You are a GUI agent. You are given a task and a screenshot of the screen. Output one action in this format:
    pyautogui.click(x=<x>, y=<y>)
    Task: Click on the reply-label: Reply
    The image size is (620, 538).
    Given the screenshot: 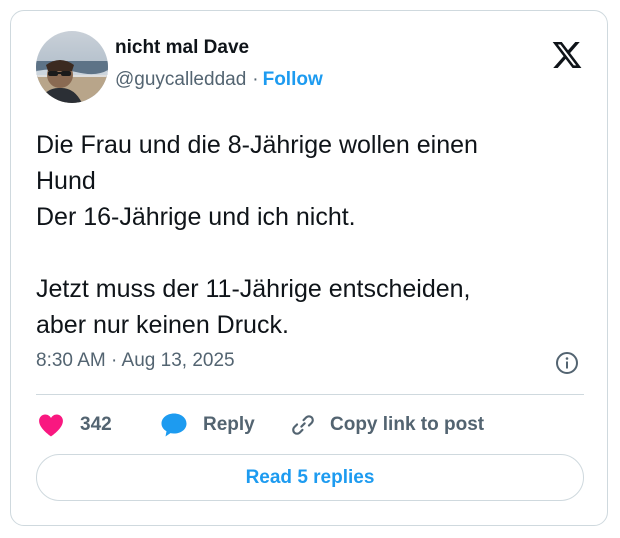 What is the action you would take?
    pyautogui.click(x=229, y=424)
    